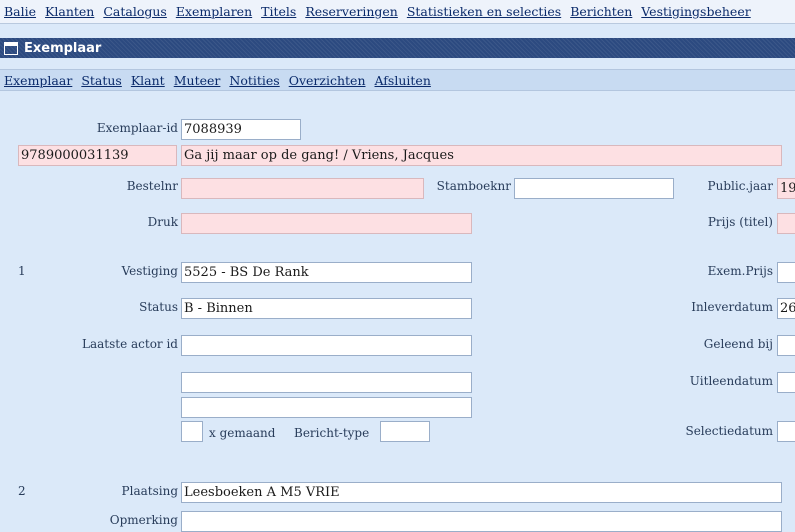  Describe the element at coordinates (69, 11) in the screenshot. I see `menu-klanten: Klanten` at that location.